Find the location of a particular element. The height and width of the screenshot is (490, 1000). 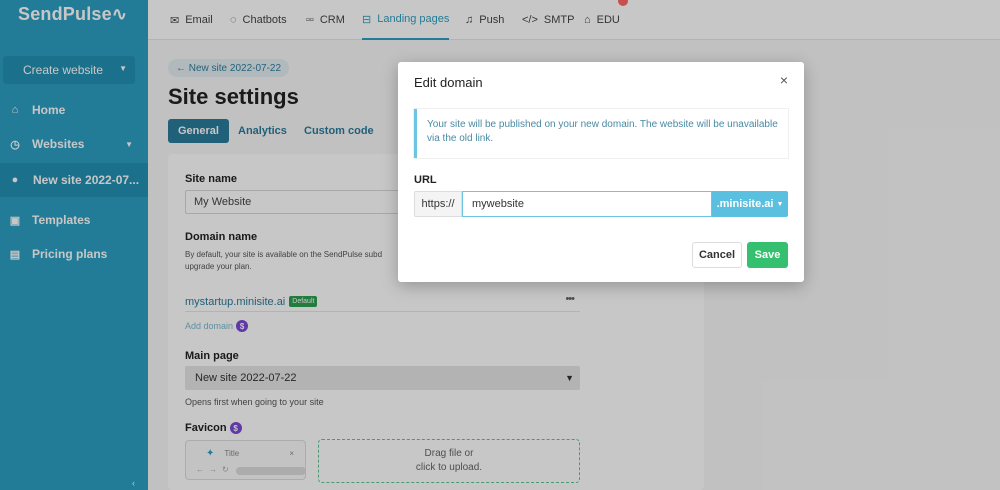

domain-suffix-dropdown: .minisite.ai ▼ is located at coordinates (750, 204).